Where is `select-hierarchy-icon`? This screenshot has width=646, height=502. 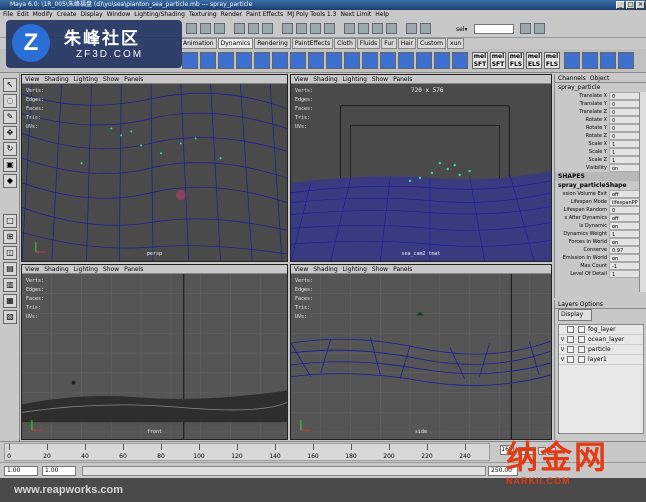 select-hierarchy-icon is located at coordinates (239, 28).